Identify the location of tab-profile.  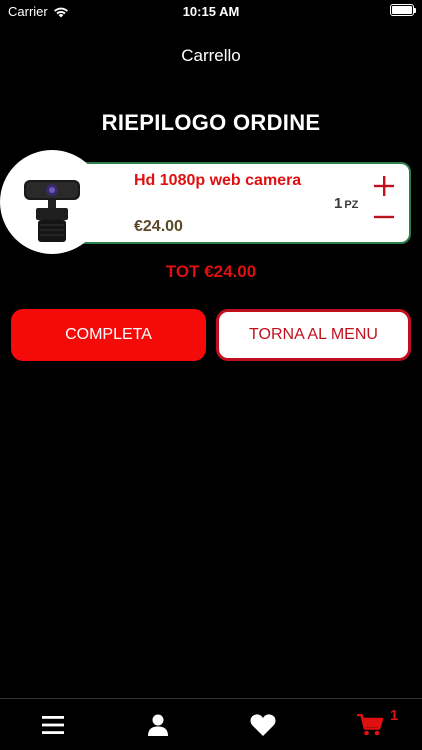
(157, 724).